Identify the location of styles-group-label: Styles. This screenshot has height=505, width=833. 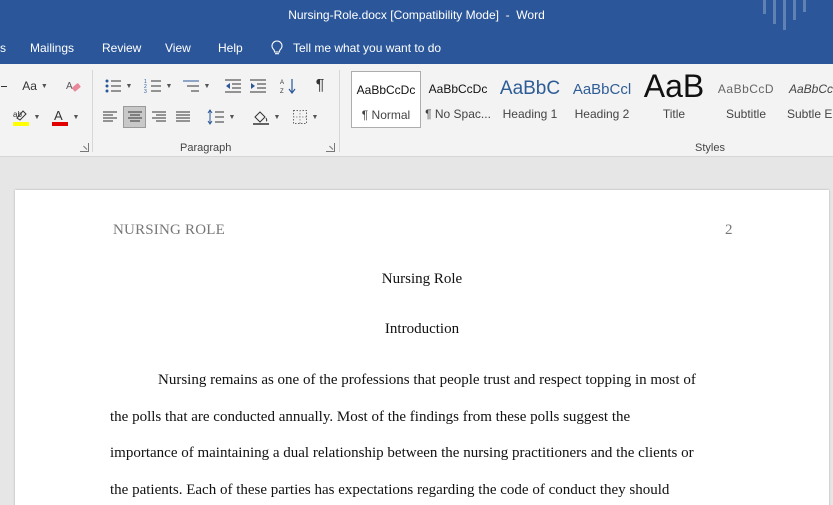
(710, 148).